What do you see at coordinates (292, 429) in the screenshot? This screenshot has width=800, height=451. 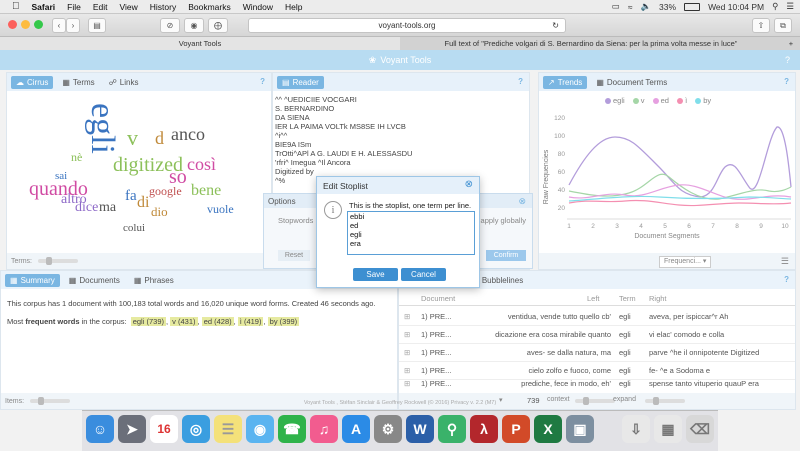 I see `facetime-icon: ☎` at bounding box center [292, 429].